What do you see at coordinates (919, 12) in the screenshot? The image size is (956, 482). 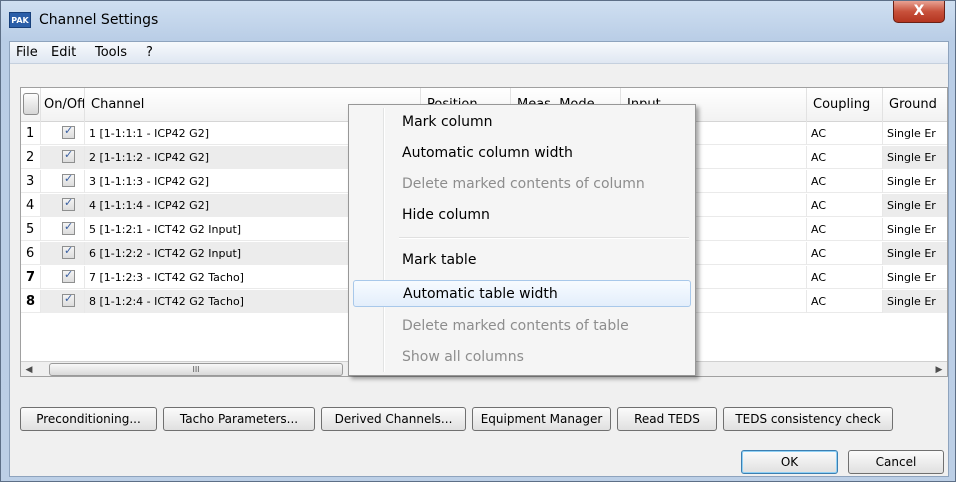 I see `close-button: X` at bounding box center [919, 12].